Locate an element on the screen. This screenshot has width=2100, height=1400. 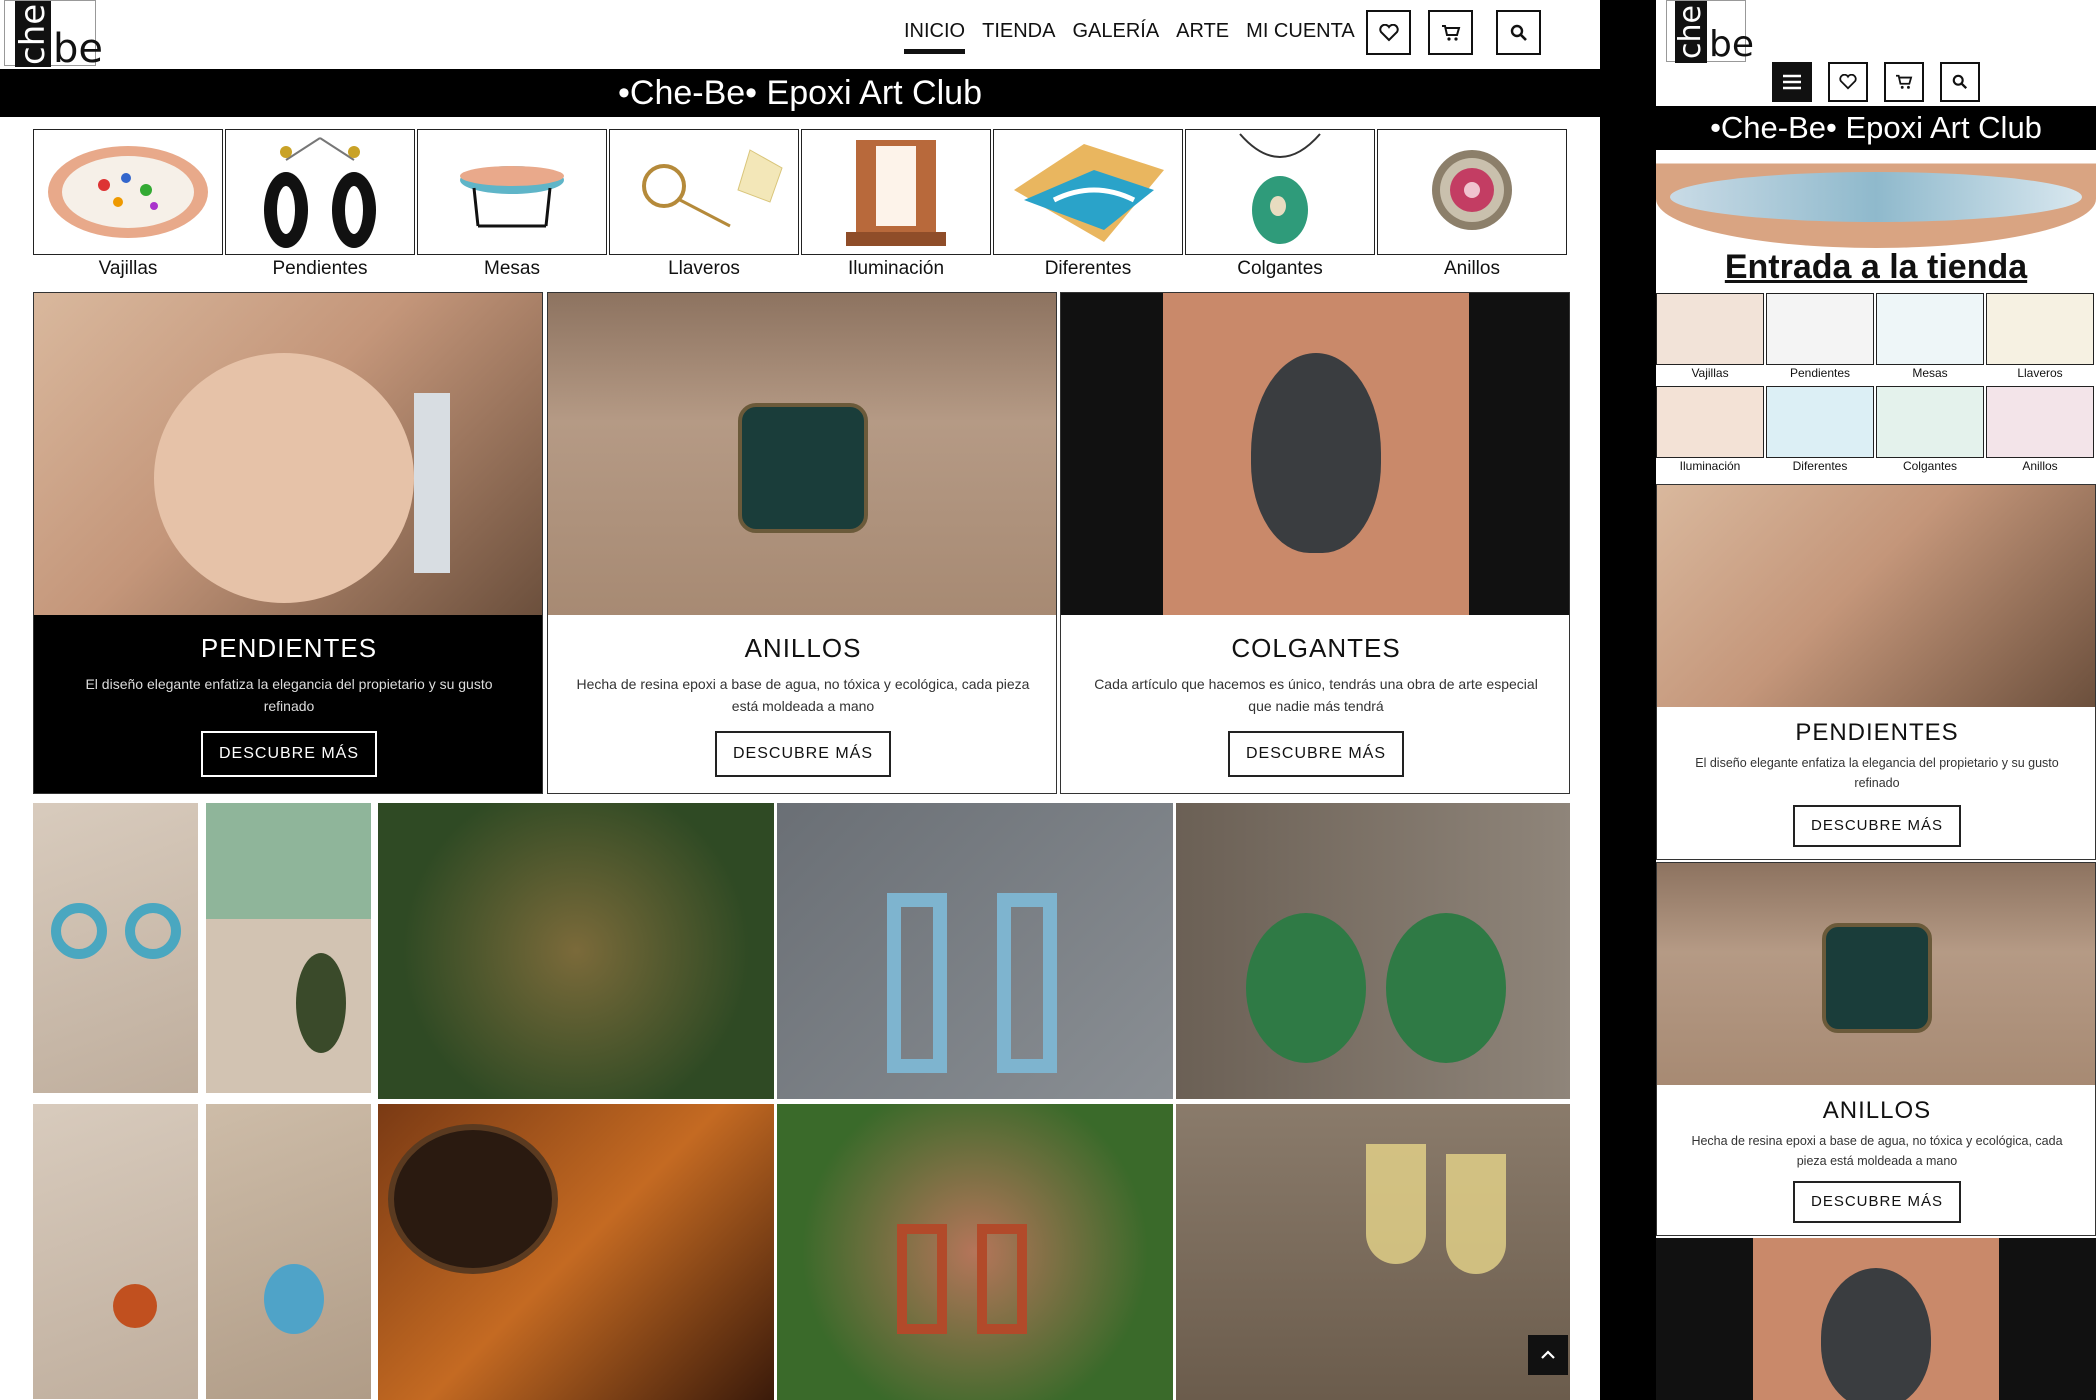
anillos-image is located at coordinates (1472, 190).